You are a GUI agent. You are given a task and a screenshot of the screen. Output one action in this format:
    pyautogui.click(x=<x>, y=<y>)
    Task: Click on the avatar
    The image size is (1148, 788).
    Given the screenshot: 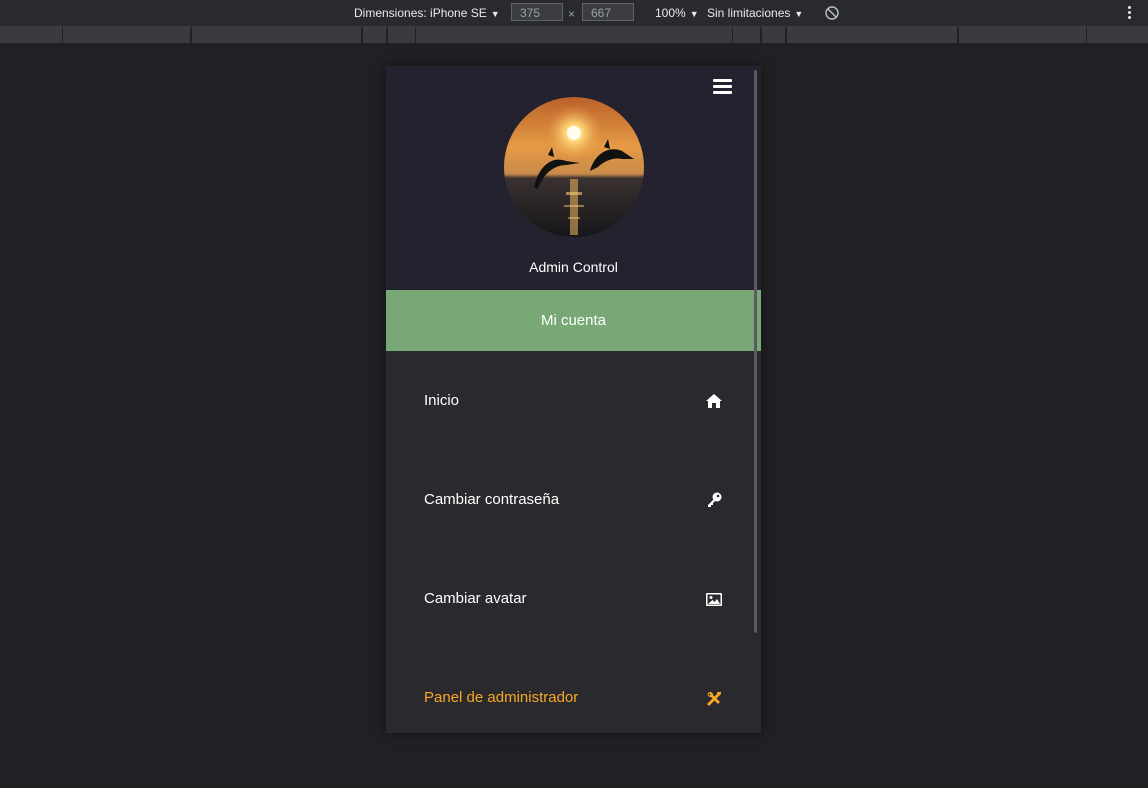 What is the action you would take?
    pyautogui.click(x=574, y=167)
    